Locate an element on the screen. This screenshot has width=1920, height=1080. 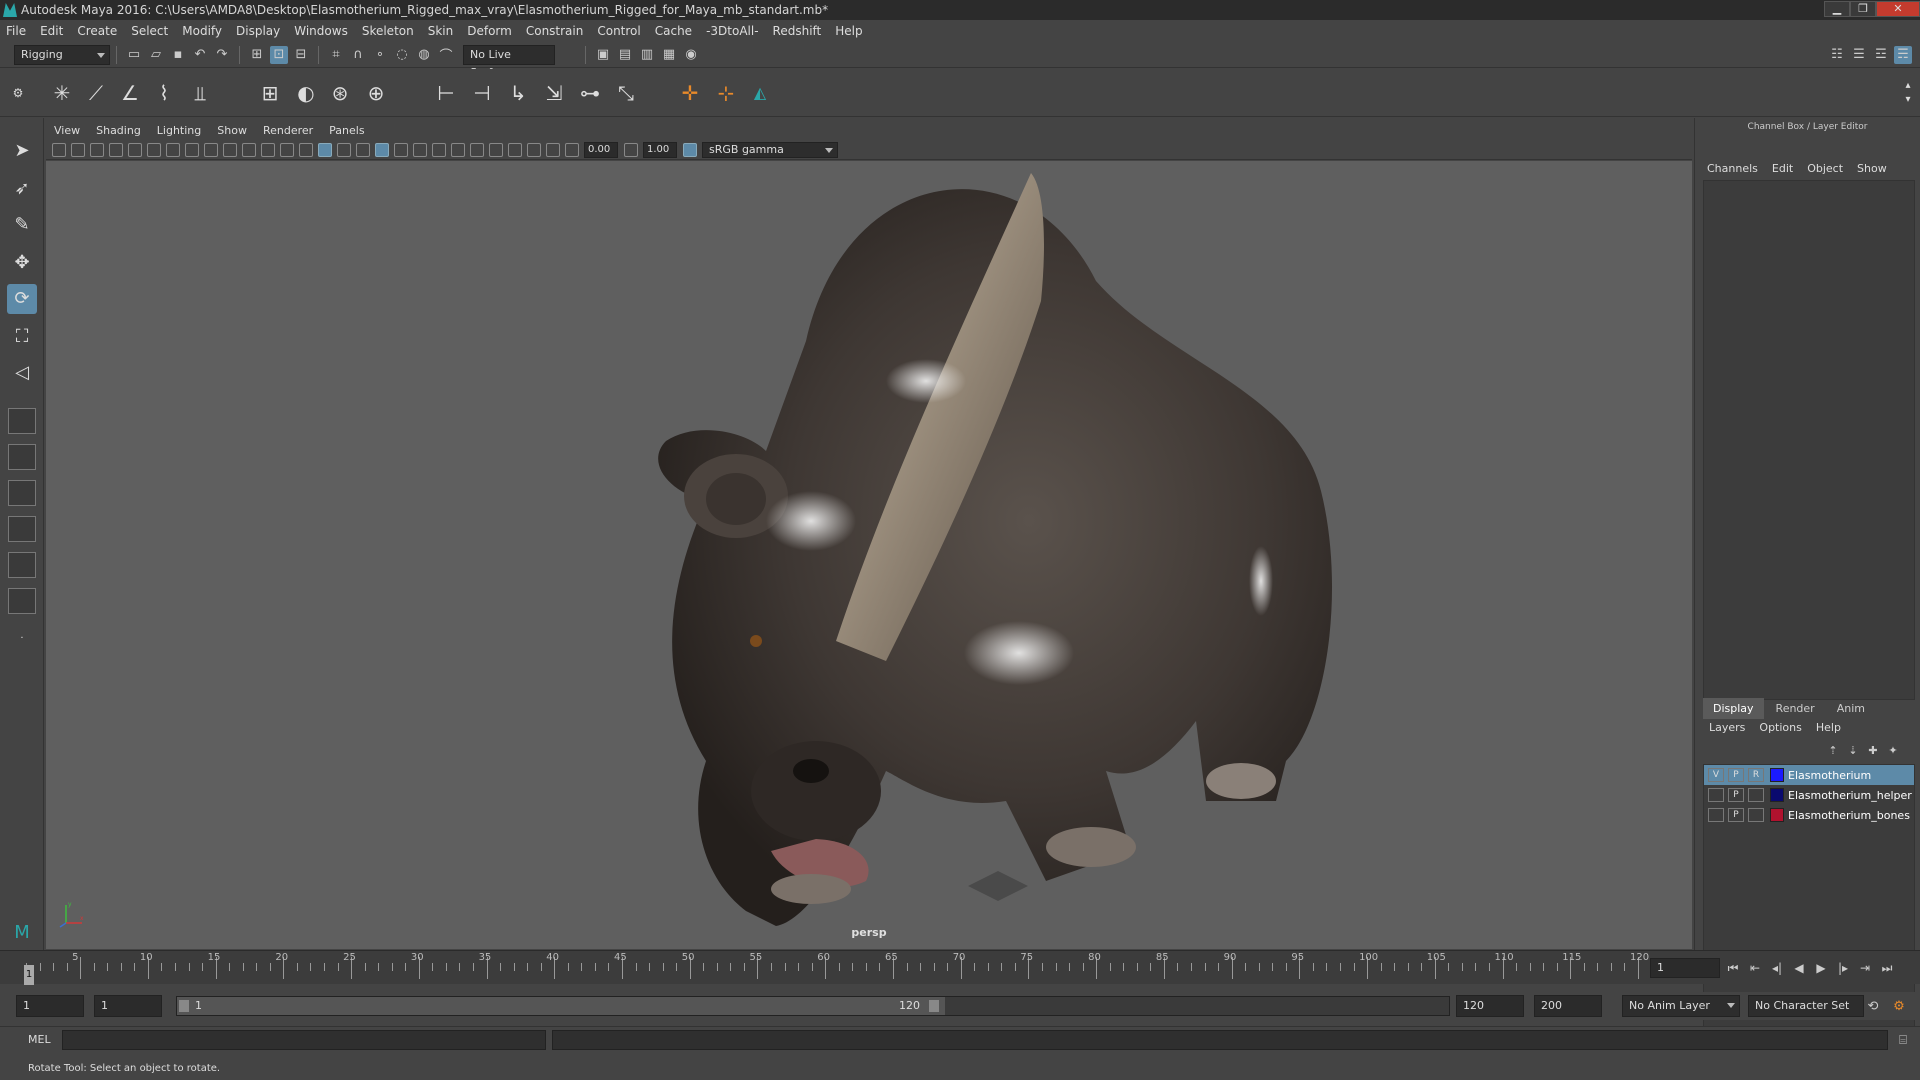
more-layouts-icon: · is located at coordinates (22, 639).